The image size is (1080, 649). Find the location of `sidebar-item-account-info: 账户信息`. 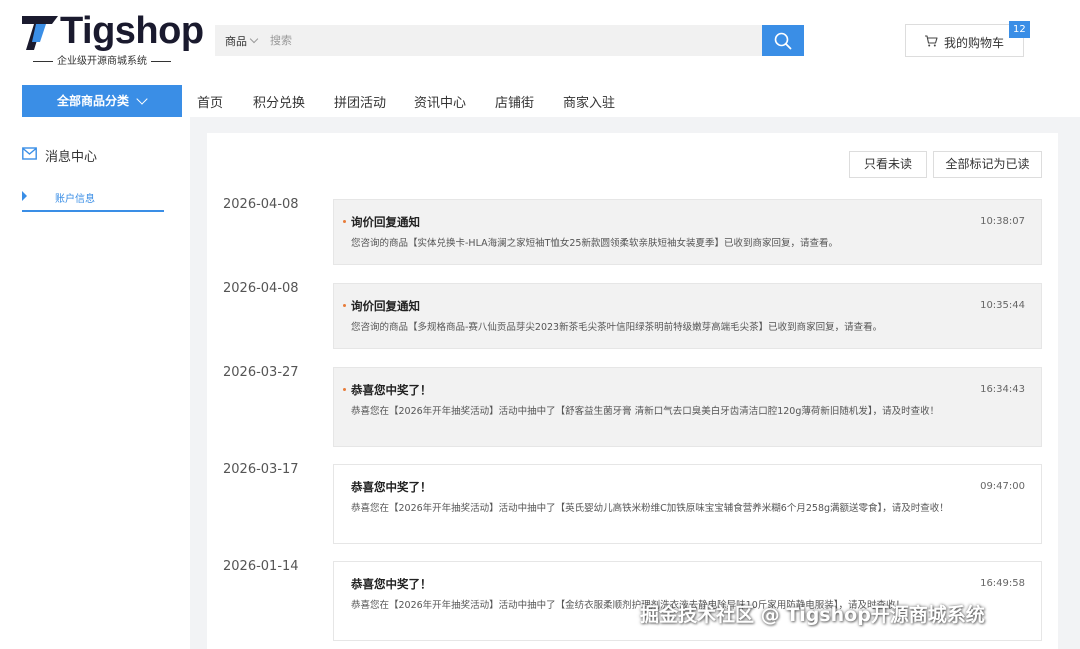

sidebar-item-account-info: 账户信息 is located at coordinates (93, 198).